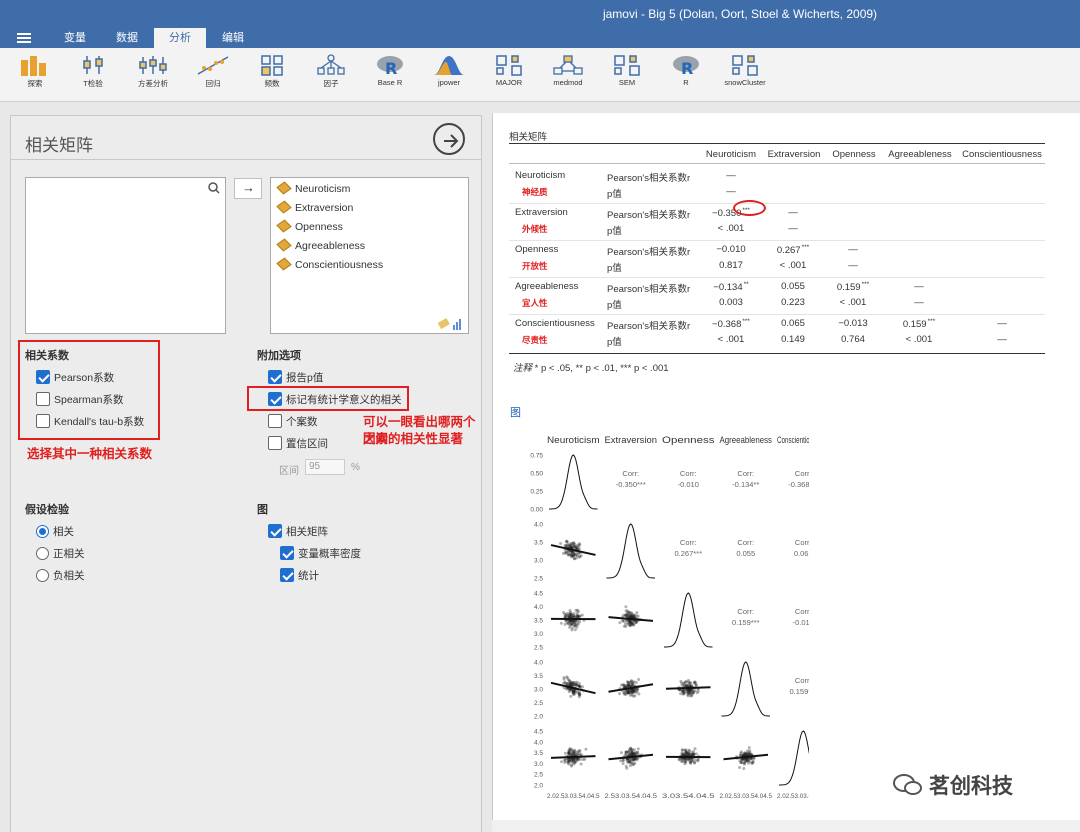 The image size is (1080, 832). What do you see at coordinates (630, 551) in the screenshot?
I see `density-curve` at bounding box center [630, 551].